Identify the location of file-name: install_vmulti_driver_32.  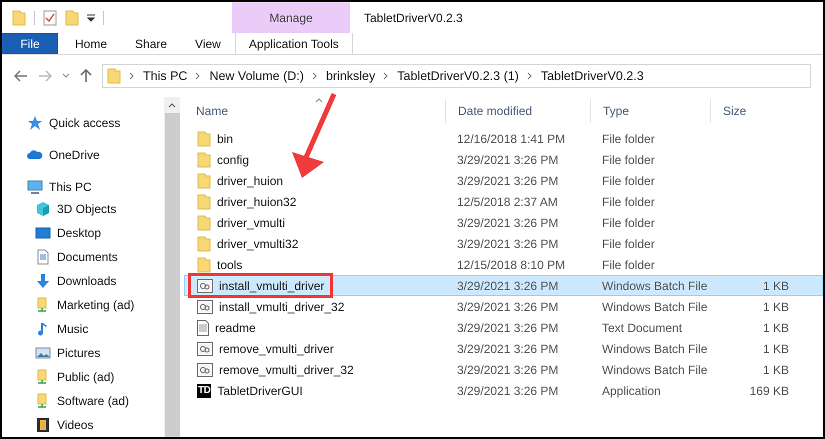
(281, 307).